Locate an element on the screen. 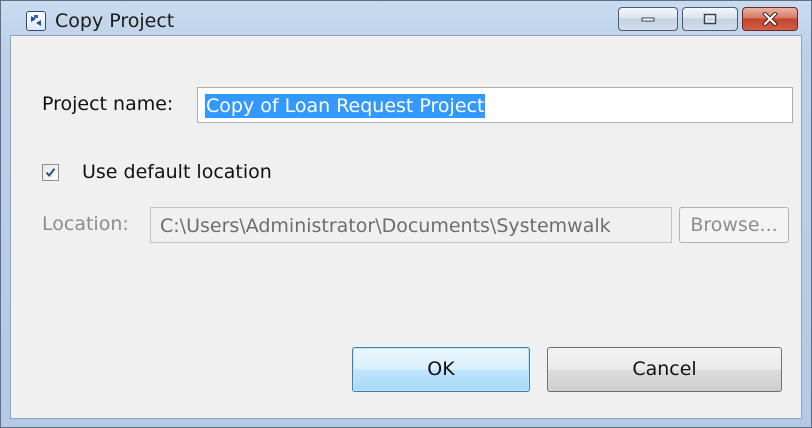 The width and height of the screenshot is (812, 428). minimize-icon is located at coordinates (648, 19).